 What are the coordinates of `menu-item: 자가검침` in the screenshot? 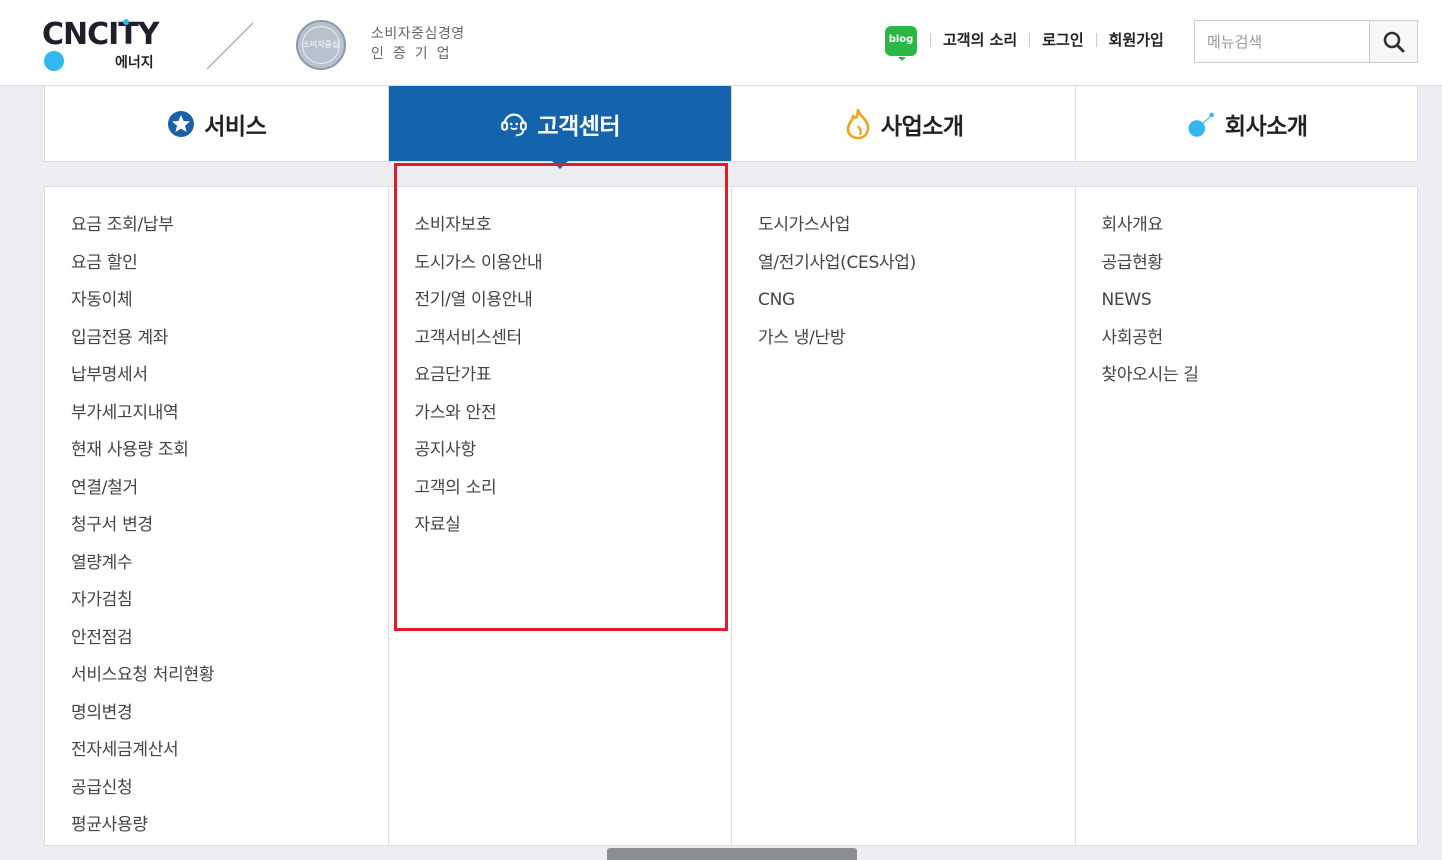 It's located at (229, 601).